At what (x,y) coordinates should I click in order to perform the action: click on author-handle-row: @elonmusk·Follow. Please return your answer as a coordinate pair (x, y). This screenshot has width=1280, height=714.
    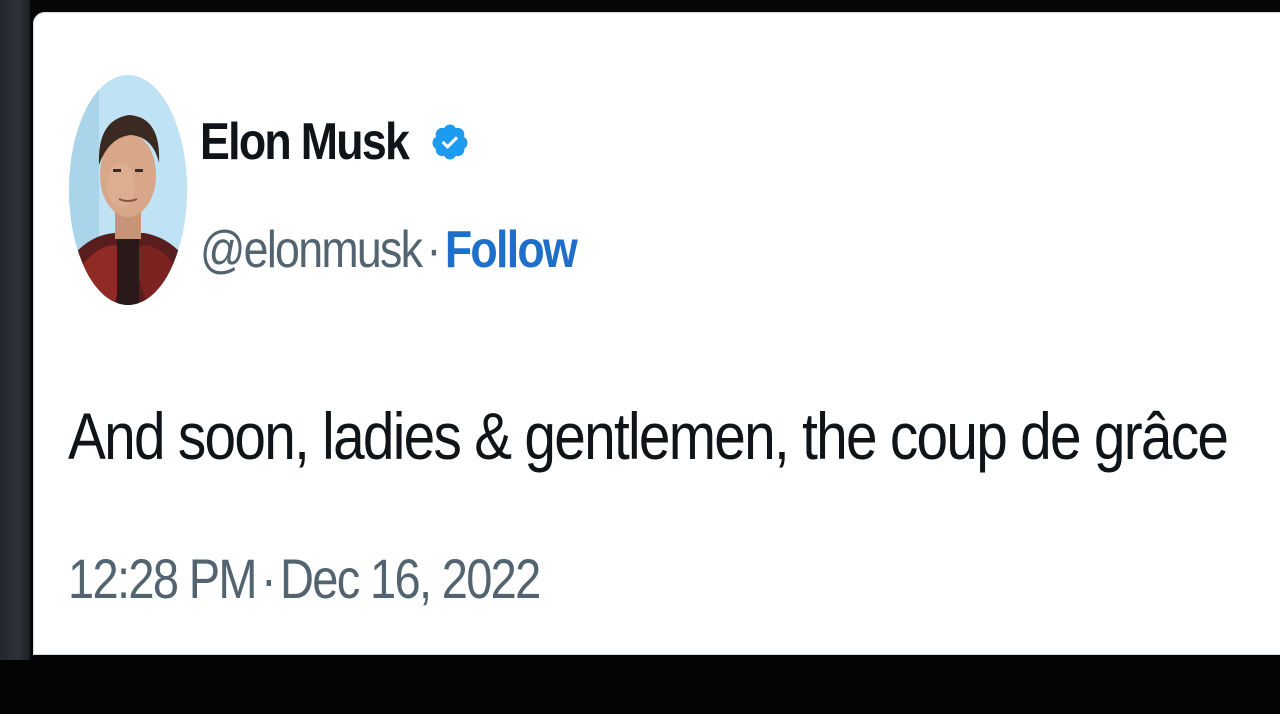
    Looking at the image, I should click on (389, 250).